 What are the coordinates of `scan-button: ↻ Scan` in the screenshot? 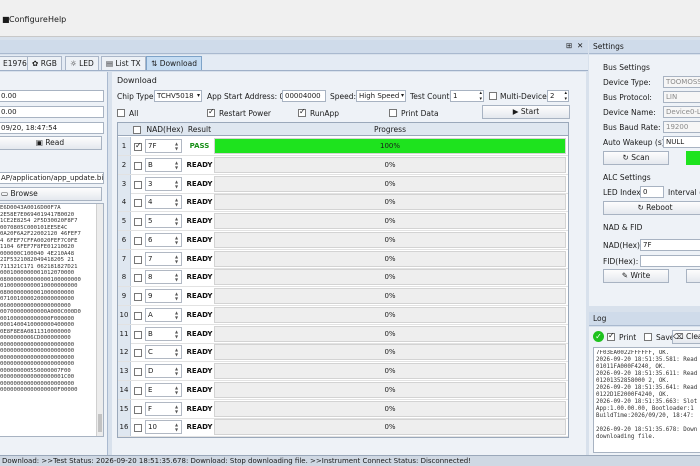 It's located at (636, 158).